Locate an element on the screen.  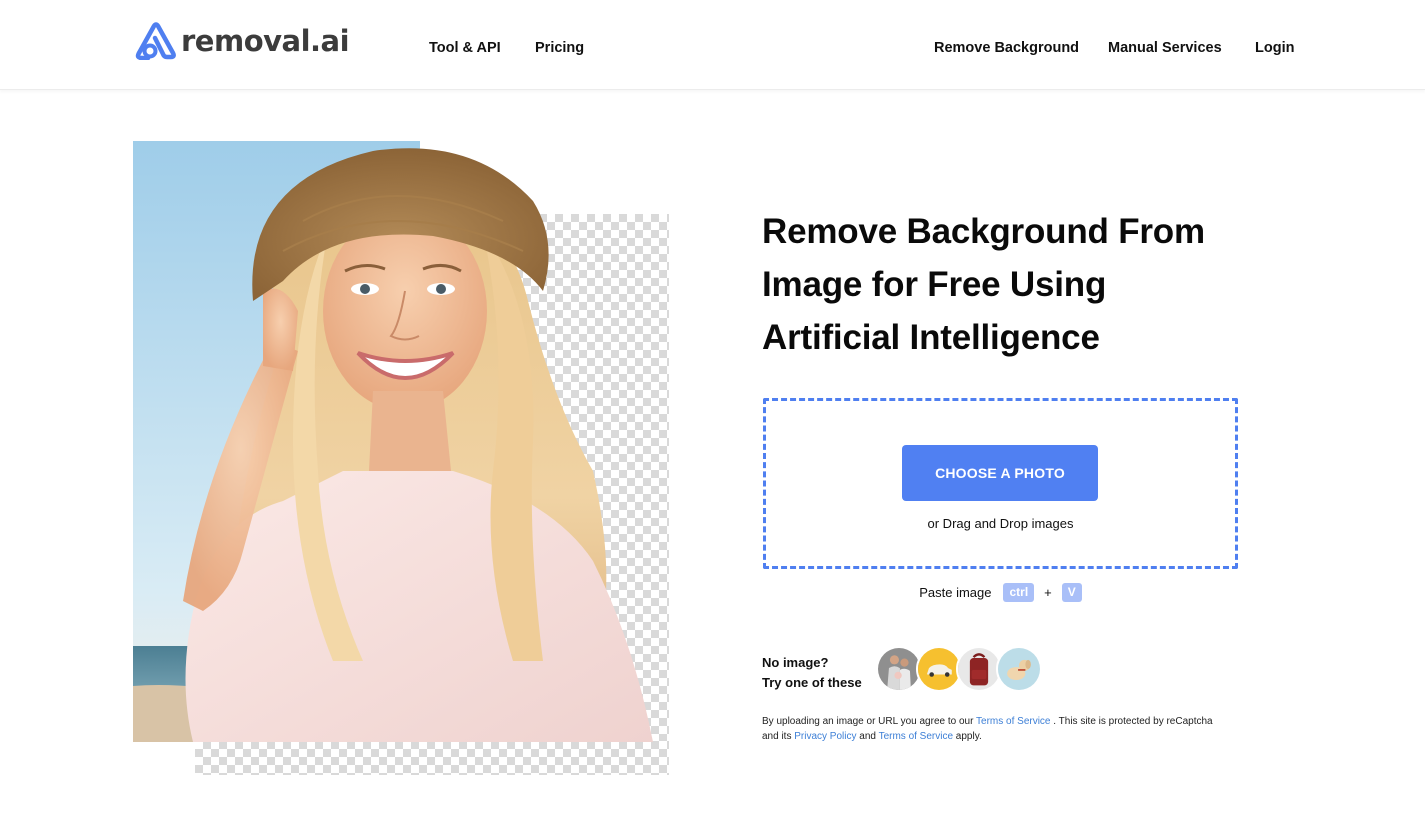
sample-label-line2: Try one of these is located at coordinates (812, 682).